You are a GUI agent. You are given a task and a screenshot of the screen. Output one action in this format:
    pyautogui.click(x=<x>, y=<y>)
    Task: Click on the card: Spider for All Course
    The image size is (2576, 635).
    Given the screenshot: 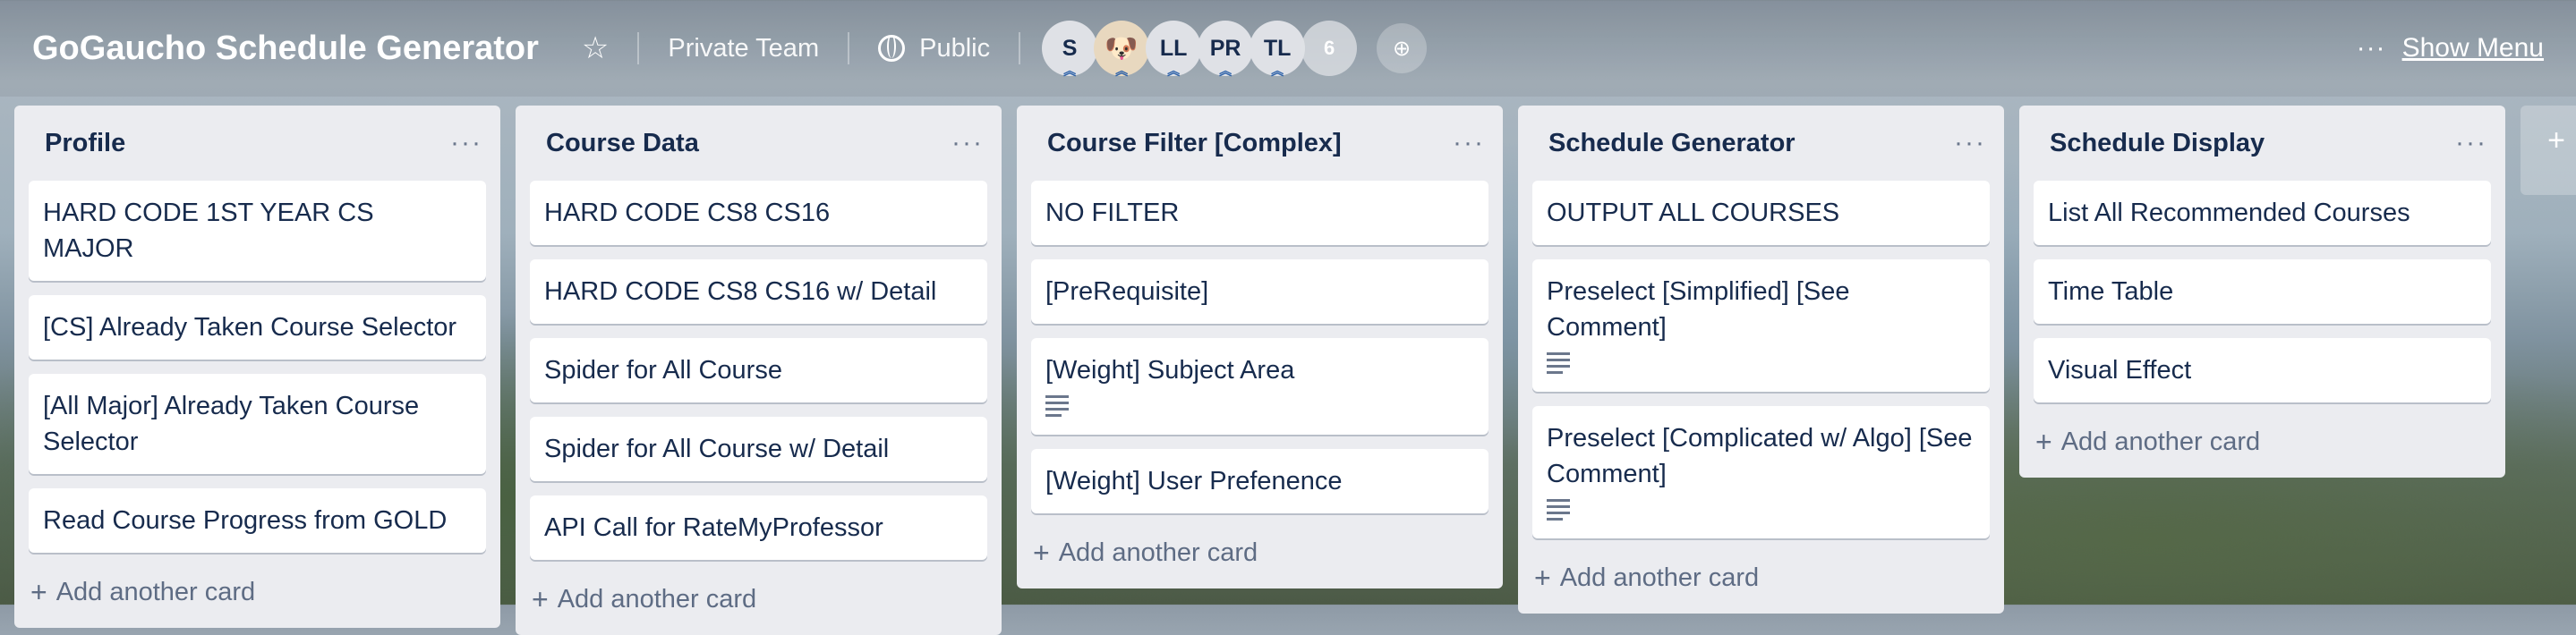 What is the action you would take?
    pyautogui.click(x=758, y=370)
    